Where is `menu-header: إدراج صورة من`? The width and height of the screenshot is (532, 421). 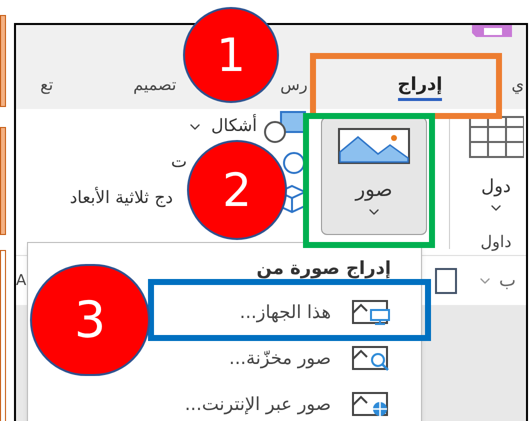
menu-header: إدراج صورة من is located at coordinates (323, 269).